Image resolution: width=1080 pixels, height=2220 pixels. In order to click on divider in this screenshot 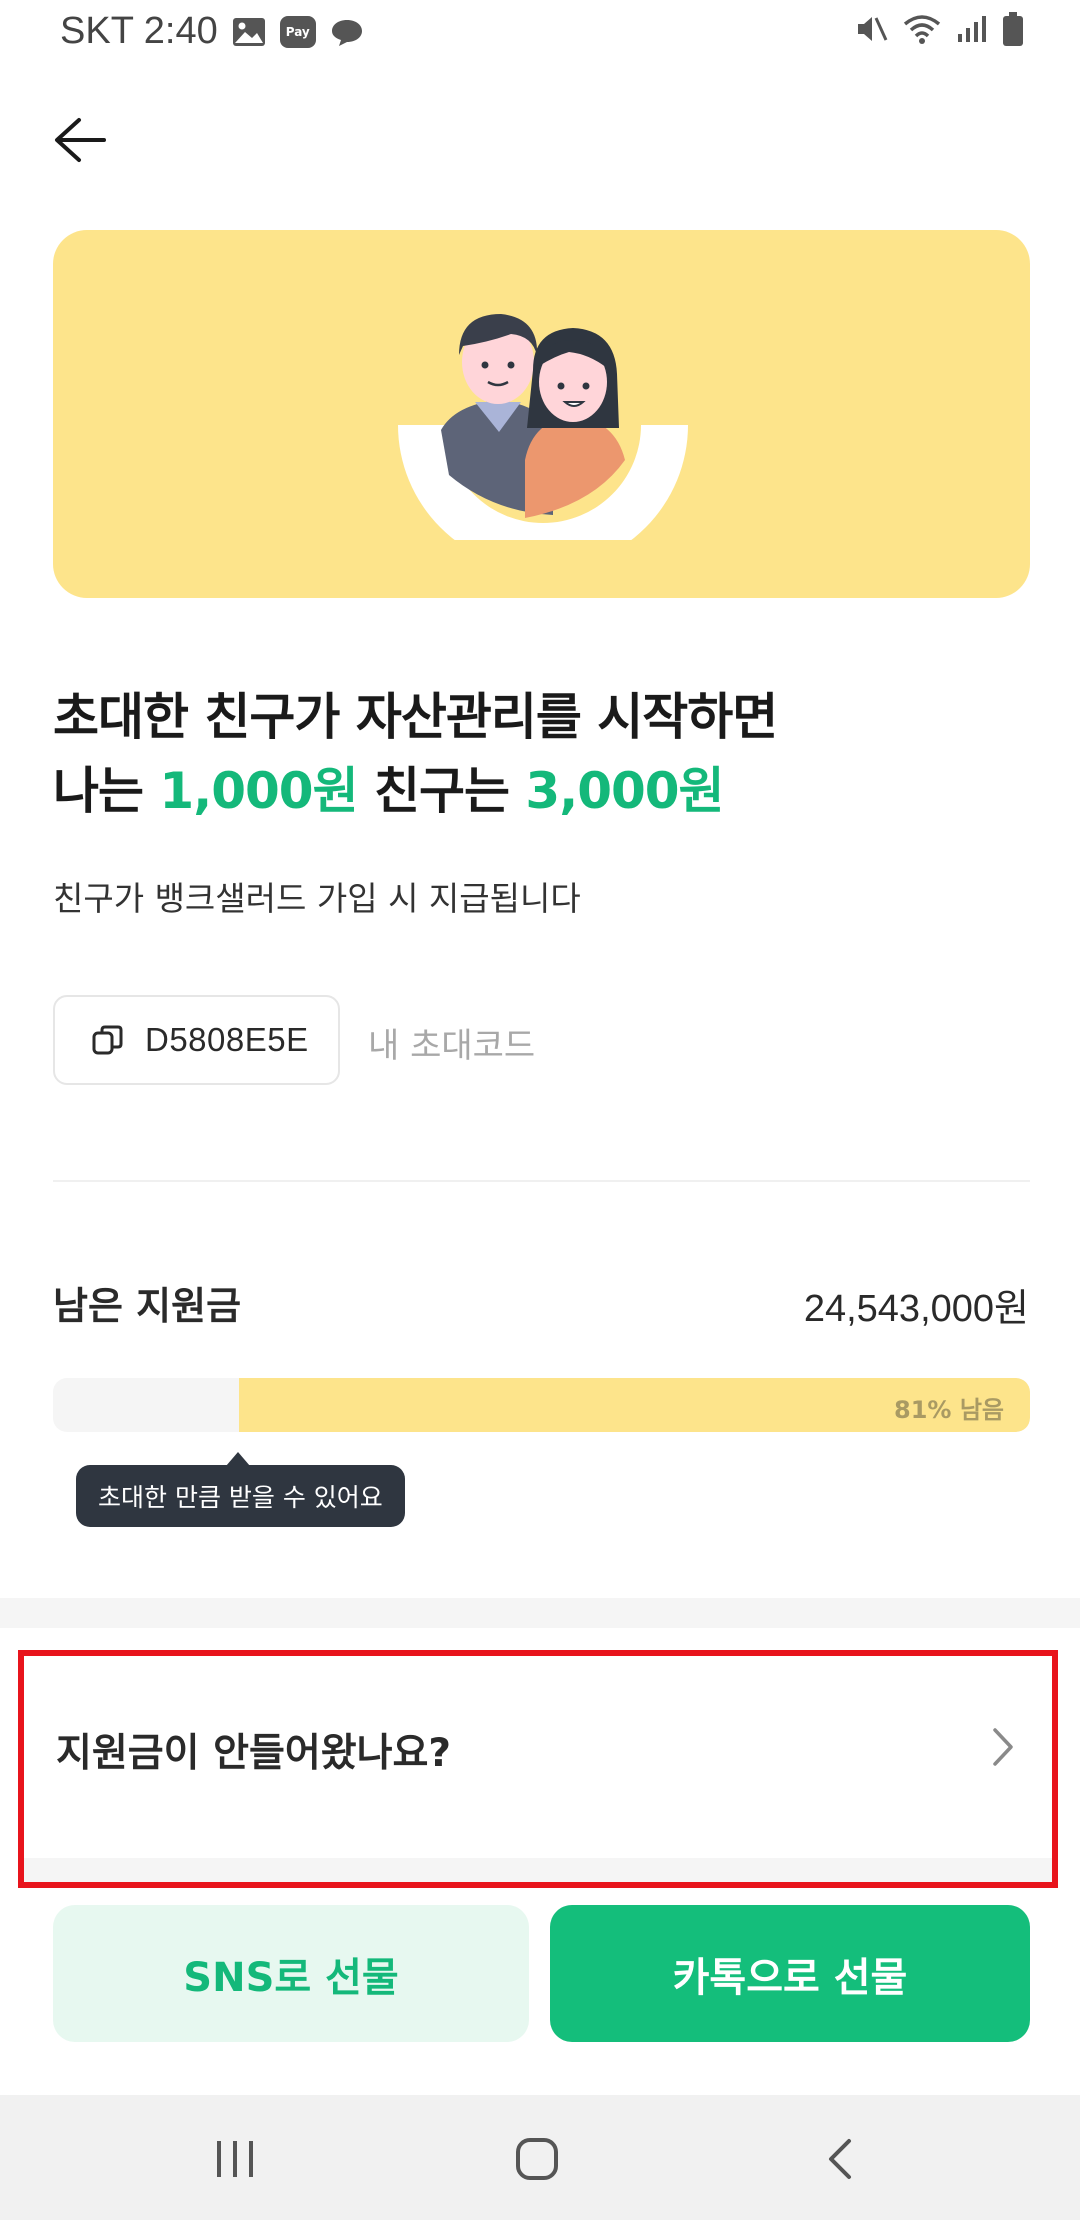, I will do `click(541, 1181)`.